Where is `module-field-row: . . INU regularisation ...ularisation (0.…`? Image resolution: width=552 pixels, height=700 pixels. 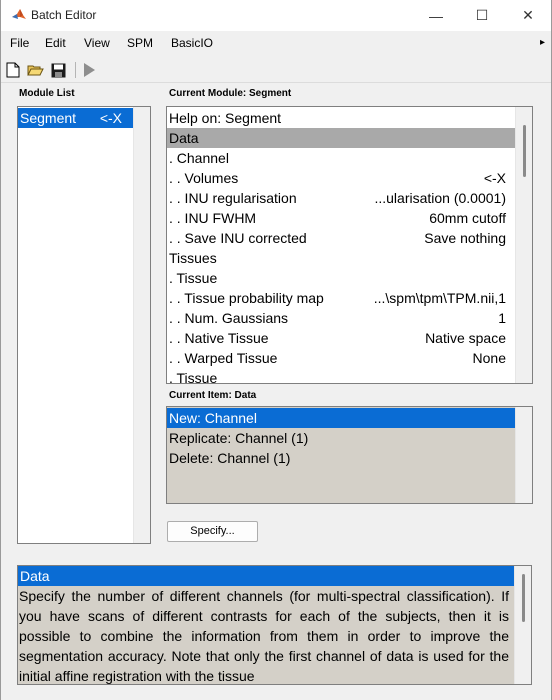 module-field-row: . . INU regularisation ...ularisation (0.… is located at coordinates (341, 198).